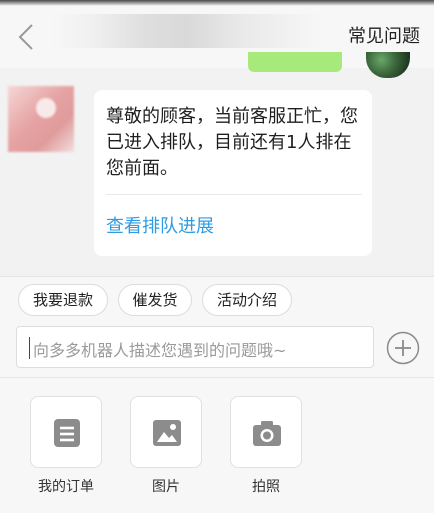  I want to click on message-input: 向多多机器人描述您遇到的问题哦~, so click(195, 347).